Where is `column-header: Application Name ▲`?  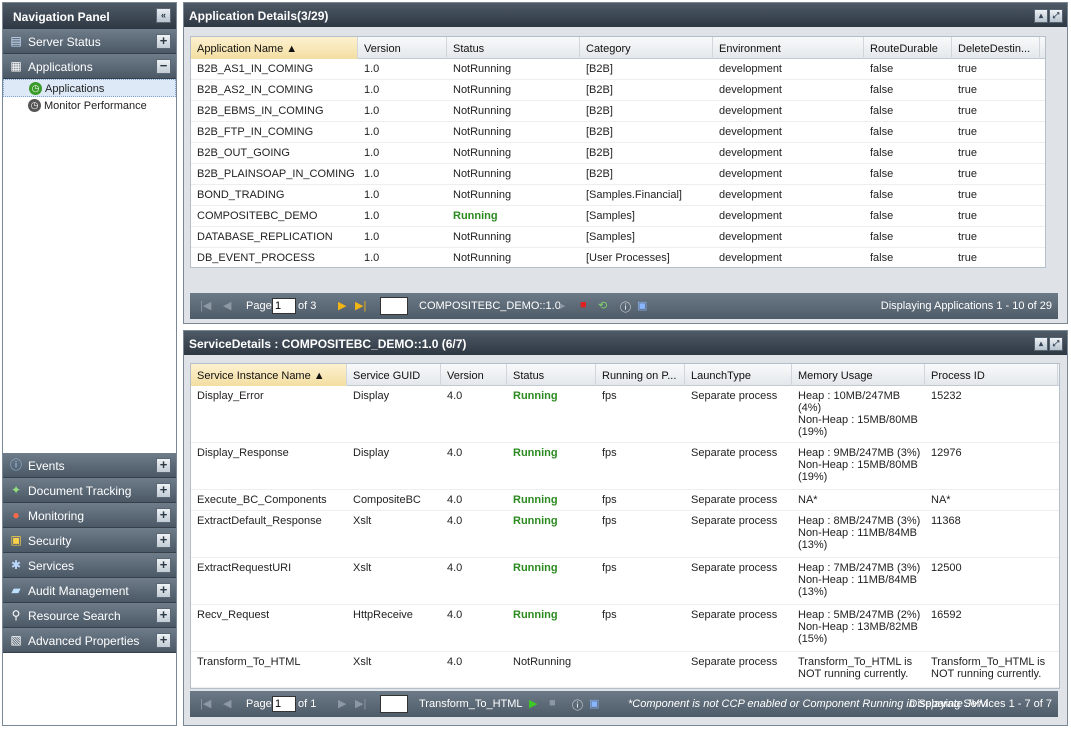 column-header: Application Name ▲ is located at coordinates (274, 48).